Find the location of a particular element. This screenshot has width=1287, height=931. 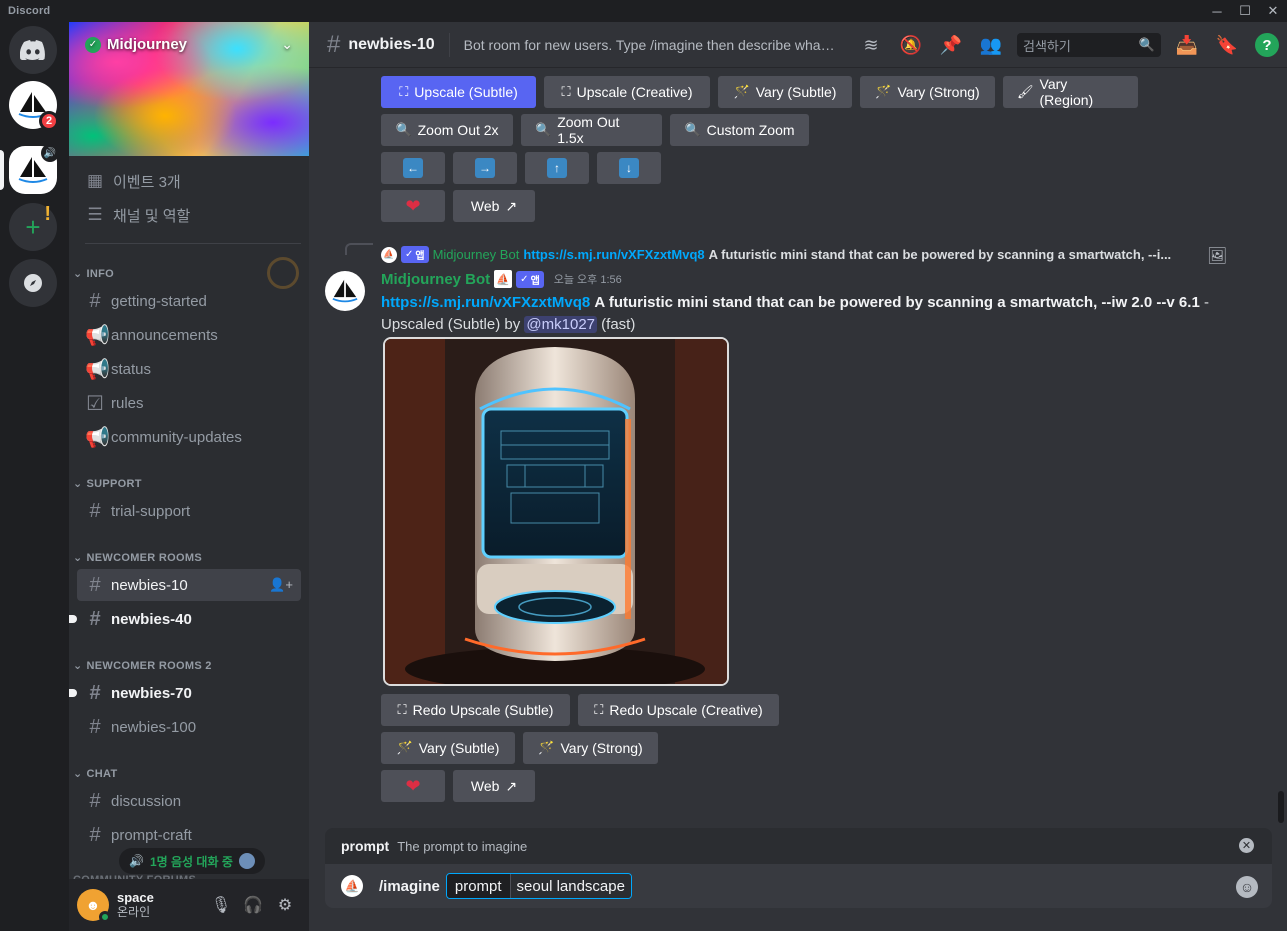

scrollbar-thumb is located at coordinates (1281, 807).